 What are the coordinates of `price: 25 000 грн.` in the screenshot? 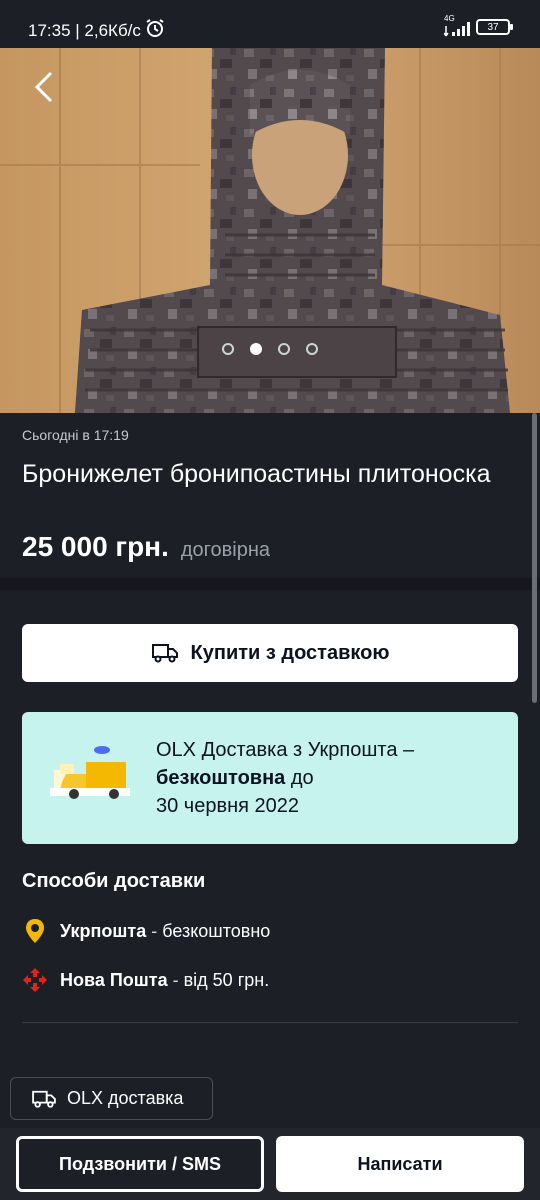 It's located at (95, 546).